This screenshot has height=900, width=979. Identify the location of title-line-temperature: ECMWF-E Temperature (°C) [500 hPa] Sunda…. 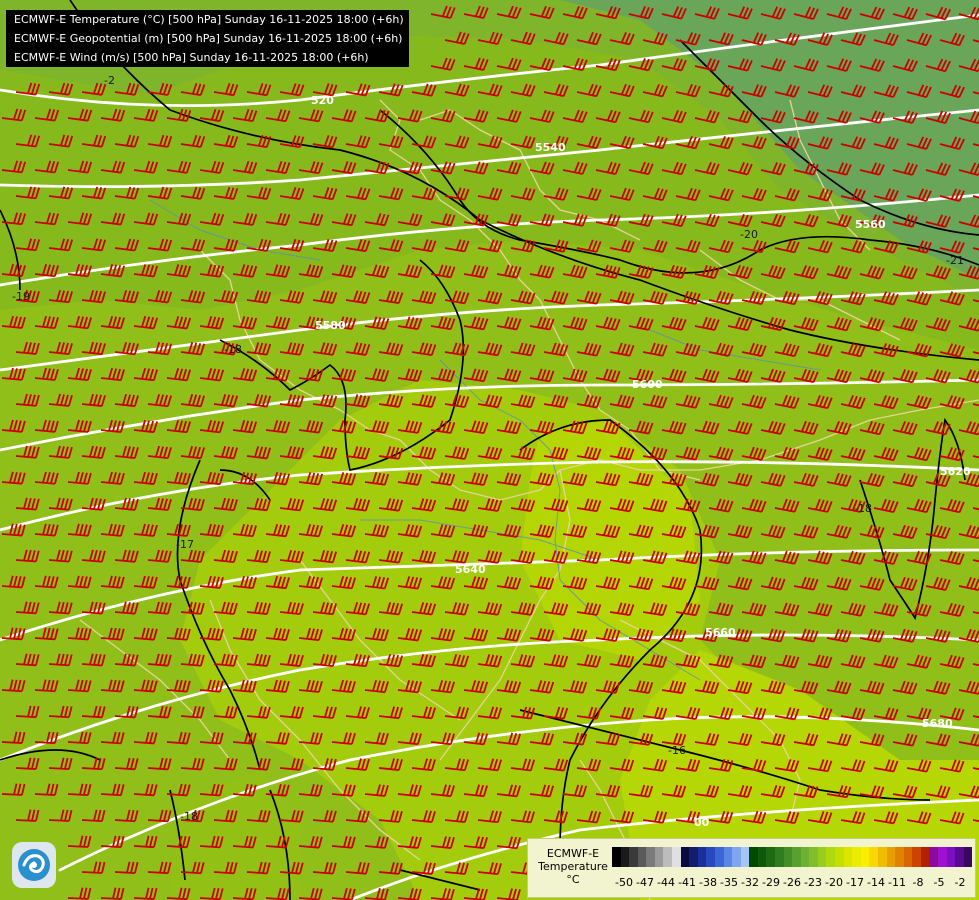
(209, 19).